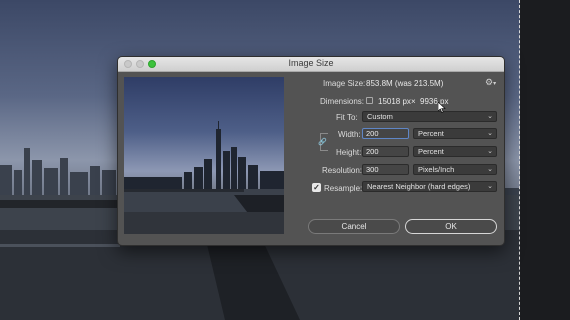 This screenshot has width=570, height=320. I want to click on dialog-title: Image Size, so click(311, 63).